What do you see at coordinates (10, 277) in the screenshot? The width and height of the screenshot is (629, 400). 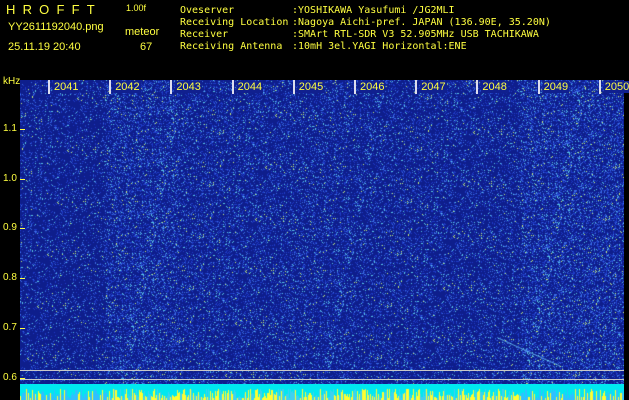 I see `y-tick-label: 0.8` at bounding box center [10, 277].